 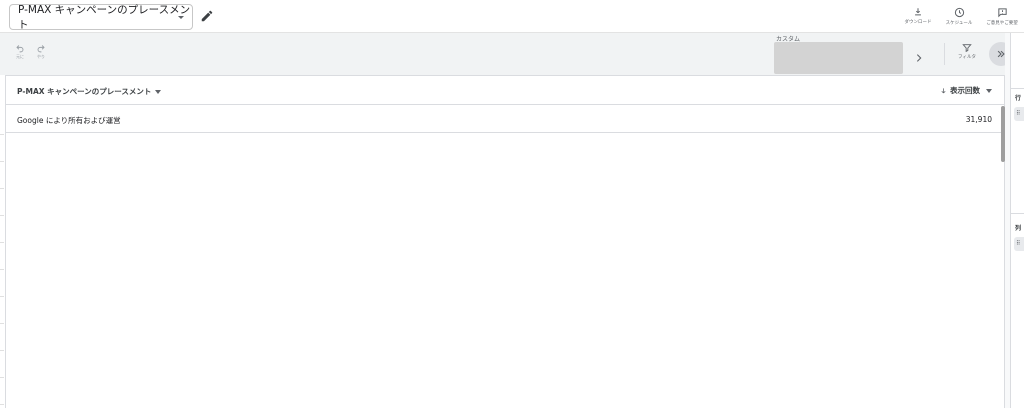 I want to click on download-label: ダウンロード, so click(x=918, y=22).